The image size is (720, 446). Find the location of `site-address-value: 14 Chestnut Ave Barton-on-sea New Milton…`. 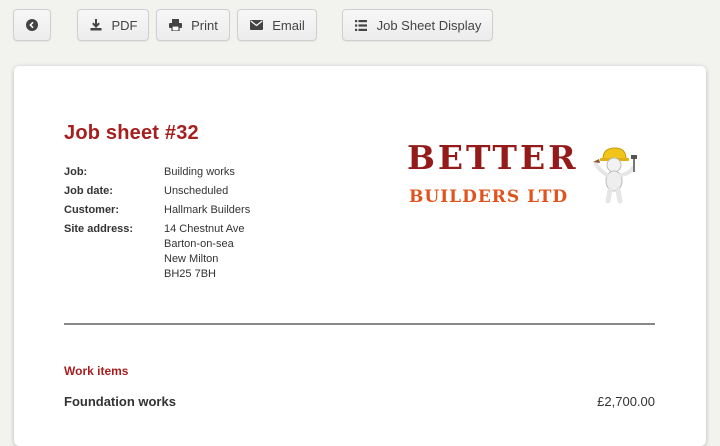

site-address-value: 14 Chestnut Ave Barton-on-sea New Milton… is located at coordinates (204, 252).